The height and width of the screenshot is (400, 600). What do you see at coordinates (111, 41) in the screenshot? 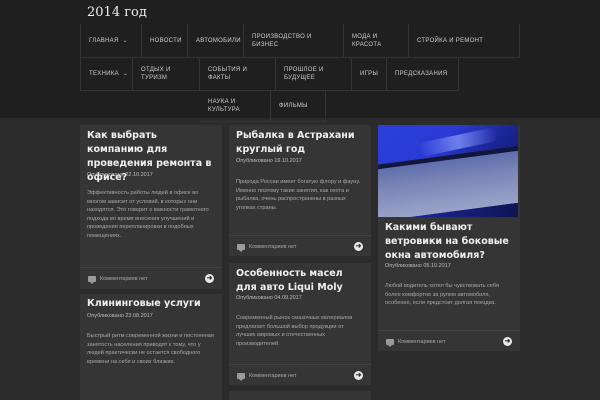
I see `nav-item-home: Главная ⌄` at bounding box center [111, 41].